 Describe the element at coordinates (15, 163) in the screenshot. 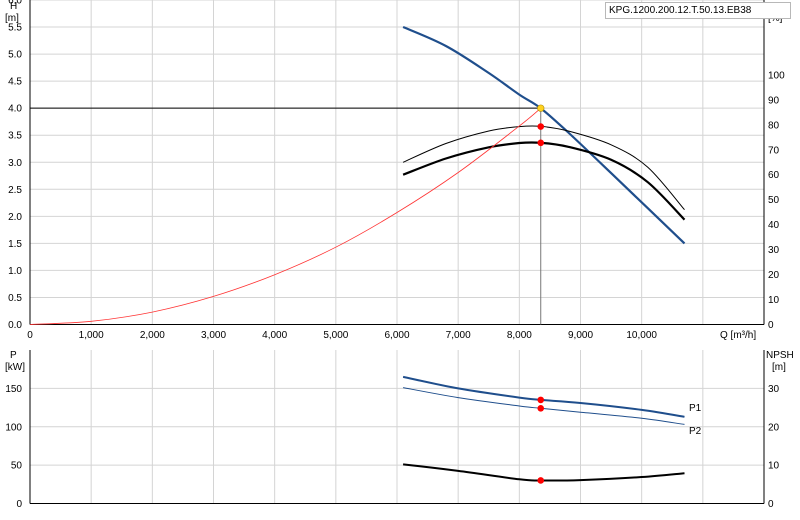

I see `y-tick-label: 3.0` at that location.